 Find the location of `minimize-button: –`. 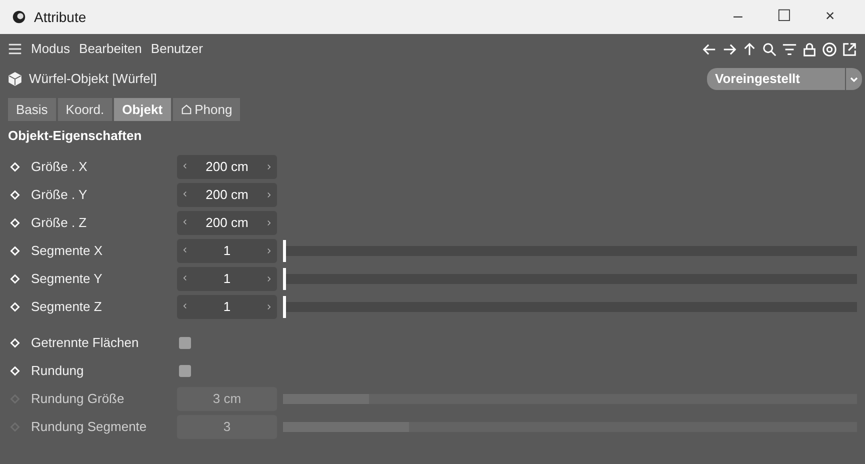

minimize-button: – is located at coordinates (738, 17).